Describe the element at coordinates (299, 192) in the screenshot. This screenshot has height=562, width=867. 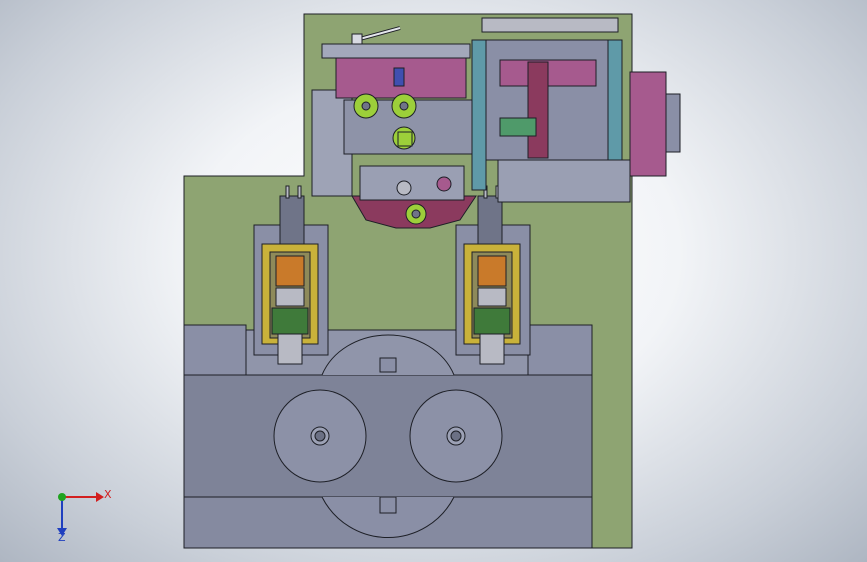
I see `actuator-left-bolt-b` at that location.